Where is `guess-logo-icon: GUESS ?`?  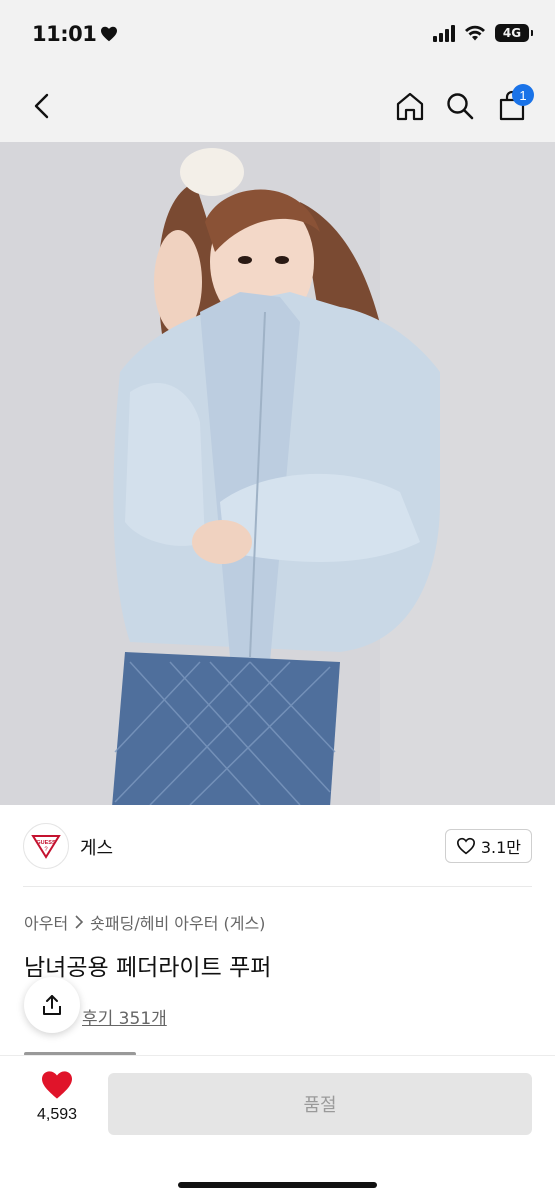
guess-logo-icon: GUESS ? is located at coordinates (46, 847).